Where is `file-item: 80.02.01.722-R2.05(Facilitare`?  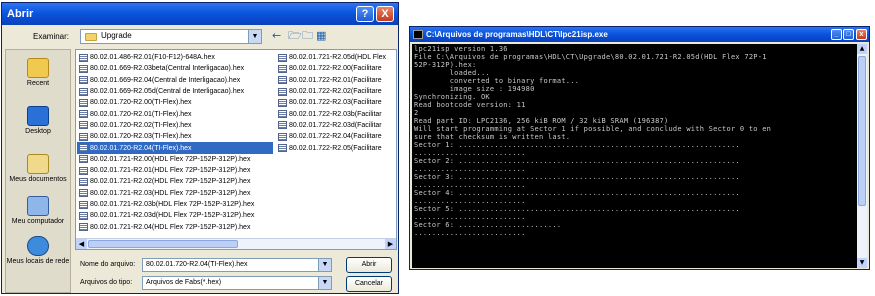
file-item: 80.02.01.722-R2.05(Facilitare is located at coordinates (336, 147).